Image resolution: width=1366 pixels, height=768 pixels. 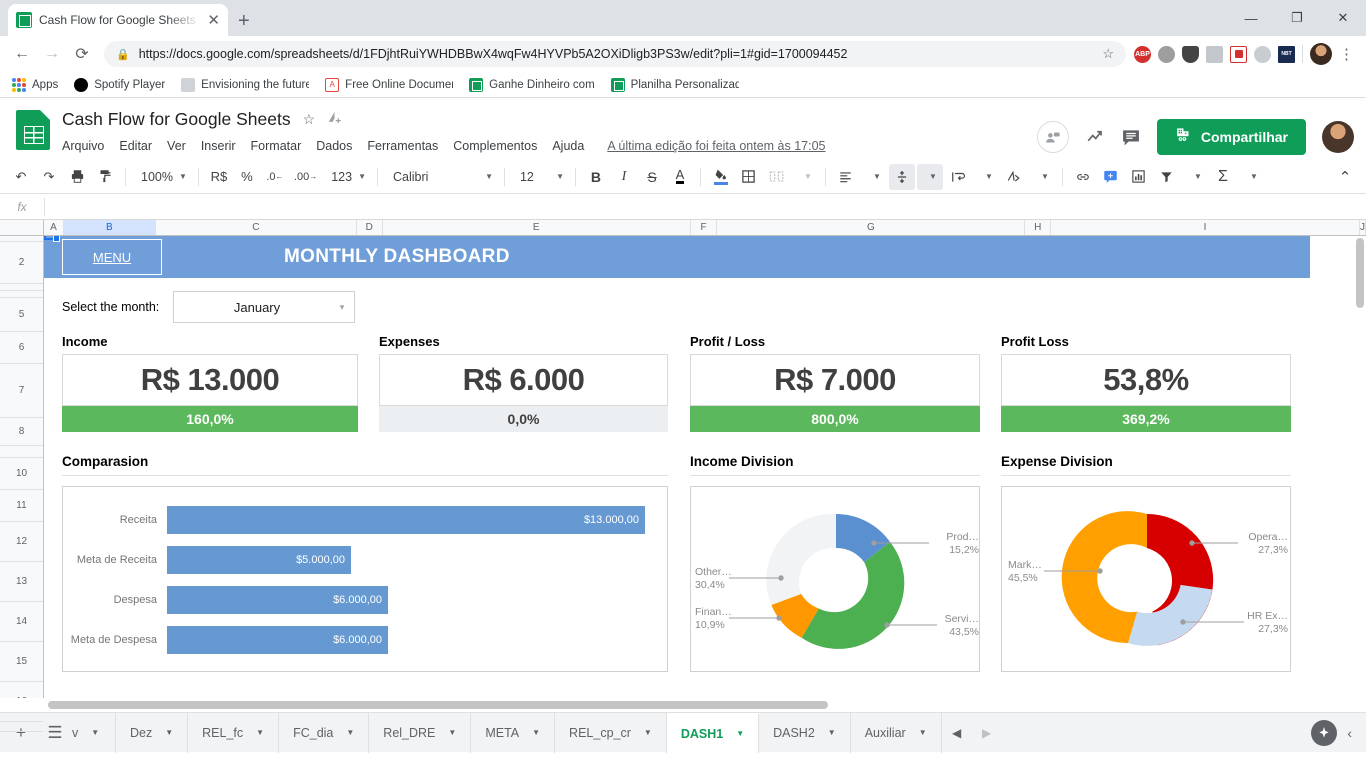 What do you see at coordinates (1321, 54) in the screenshot?
I see `profile-avatar` at bounding box center [1321, 54].